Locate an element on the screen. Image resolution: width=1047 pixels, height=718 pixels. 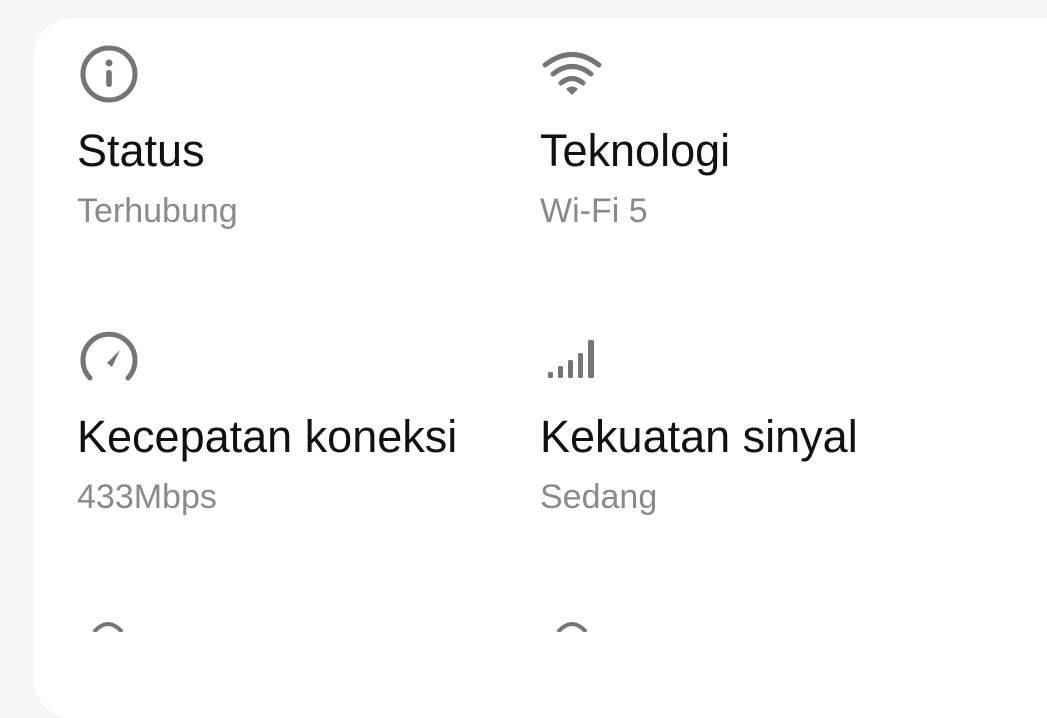
wifi-icon is located at coordinates (572, 73).